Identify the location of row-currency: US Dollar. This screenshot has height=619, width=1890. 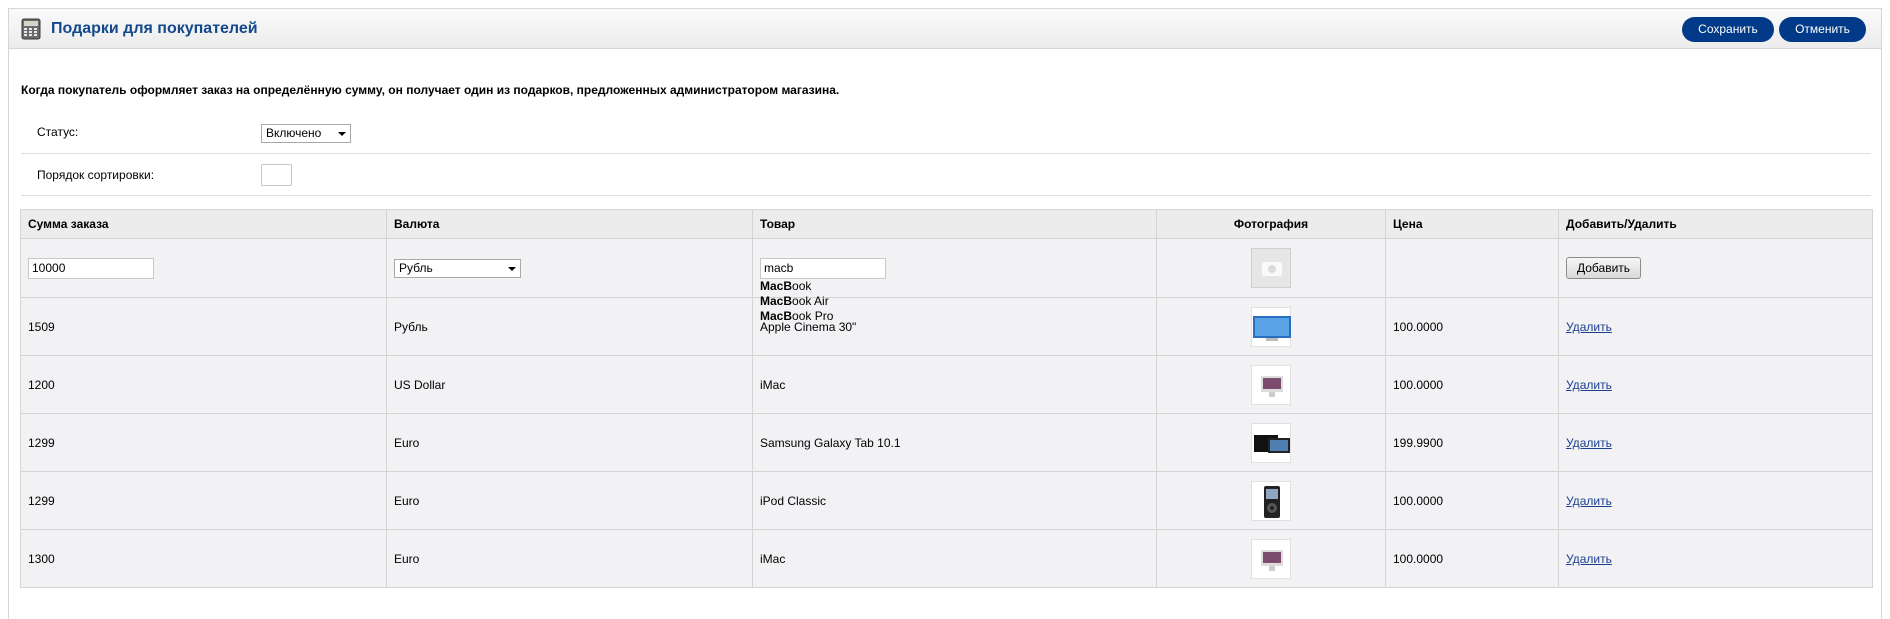
(569, 384).